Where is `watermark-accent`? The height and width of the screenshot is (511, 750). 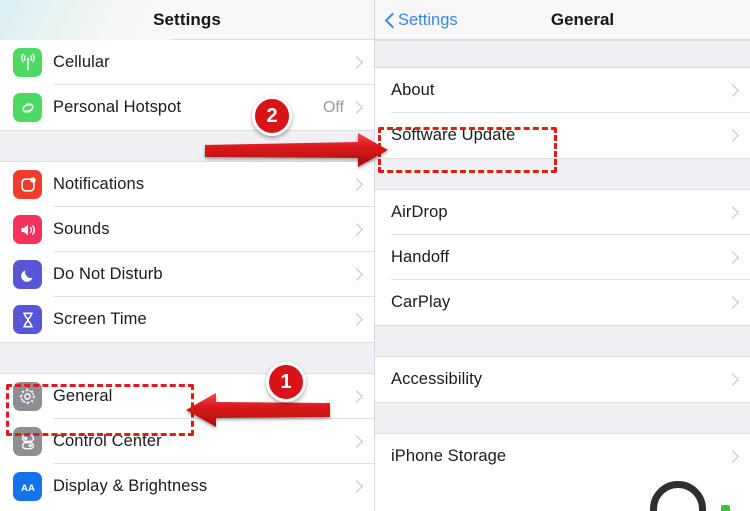
watermark-accent is located at coordinates (725, 508).